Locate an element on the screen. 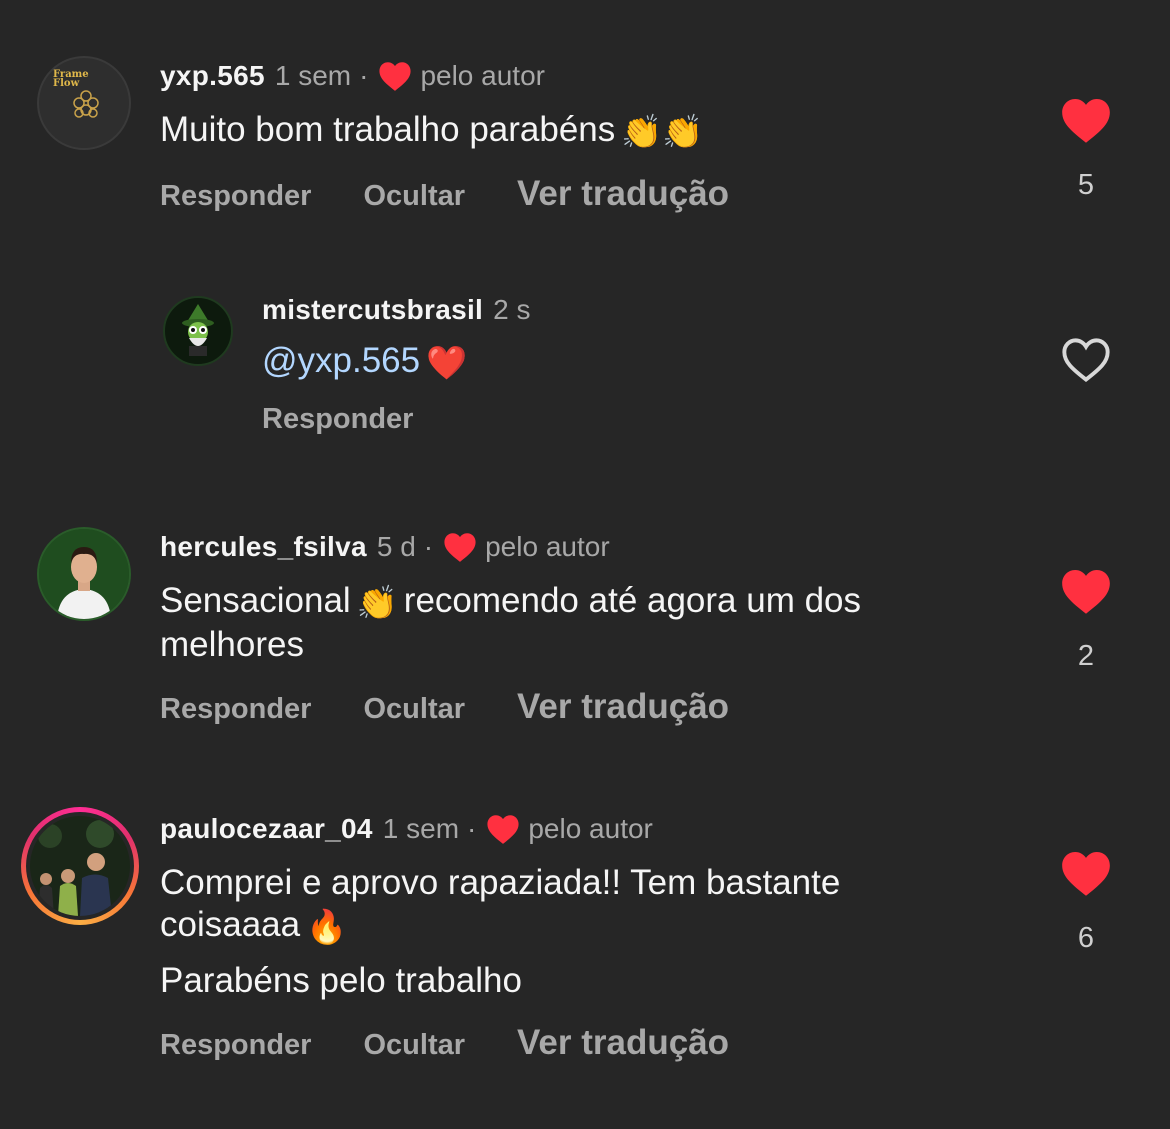 The width and height of the screenshot is (1170, 1129). comment-meta: hercules_fsilva 5 d · pelo autor is located at coordinates (385, 547).